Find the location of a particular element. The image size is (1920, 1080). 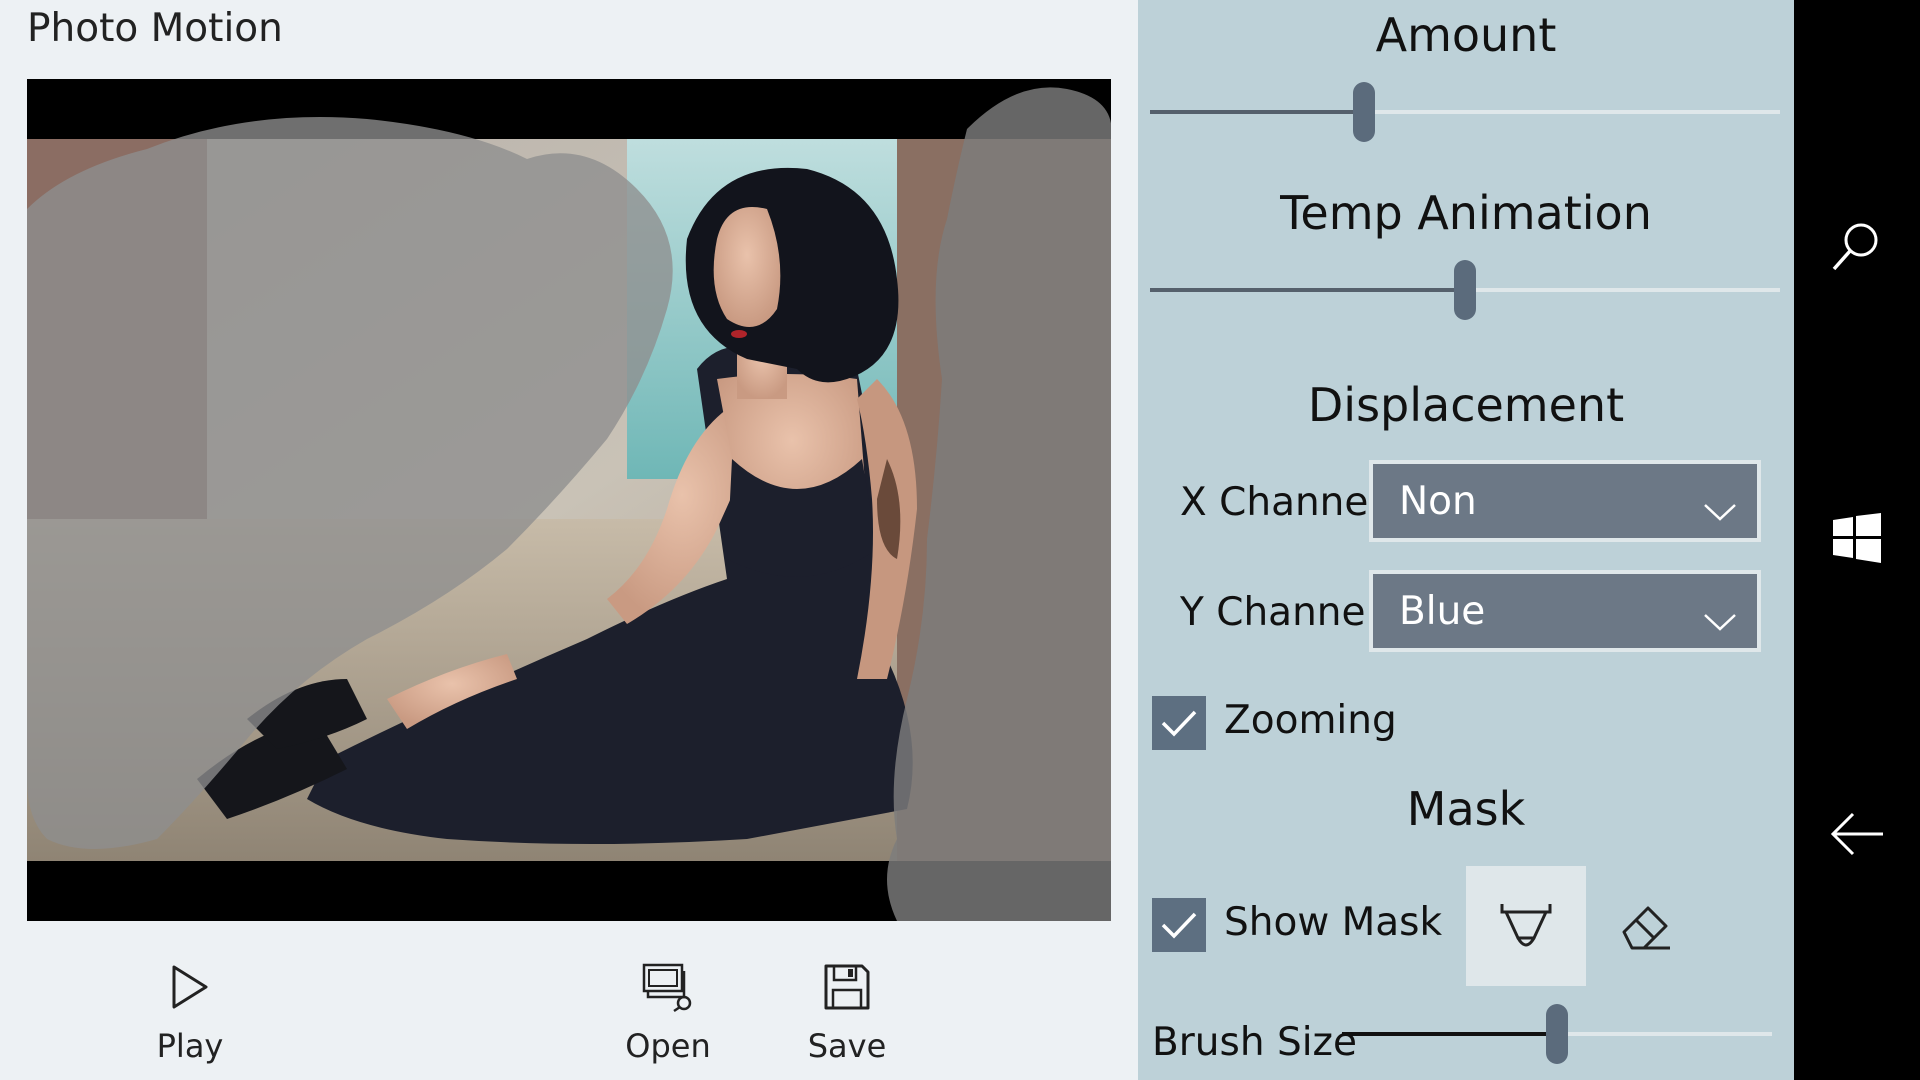

temp-animation-slider is located at coordinates (1465, 290).